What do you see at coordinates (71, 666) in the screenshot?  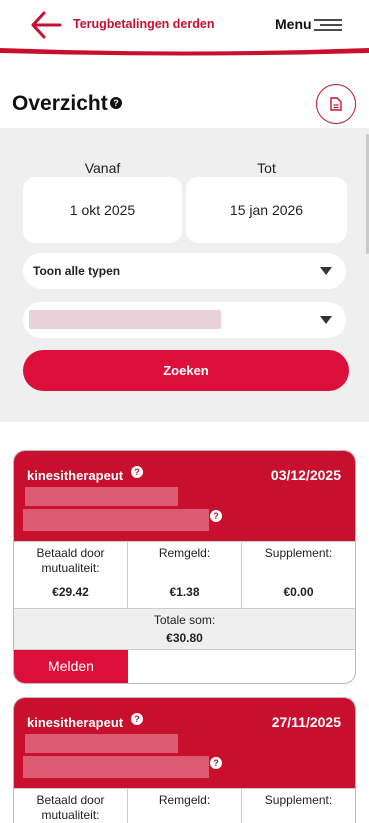 I see `report-button: Melden` at bounding box center [71, 666].